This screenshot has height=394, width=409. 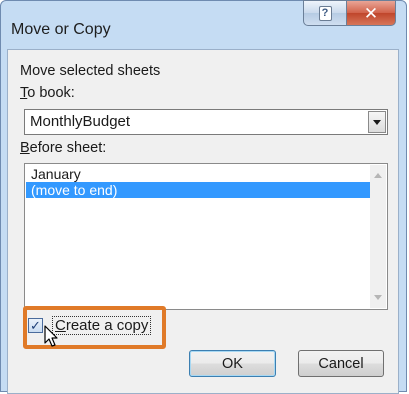 I want to click on help-button: ?, so click(x=325, y=13).